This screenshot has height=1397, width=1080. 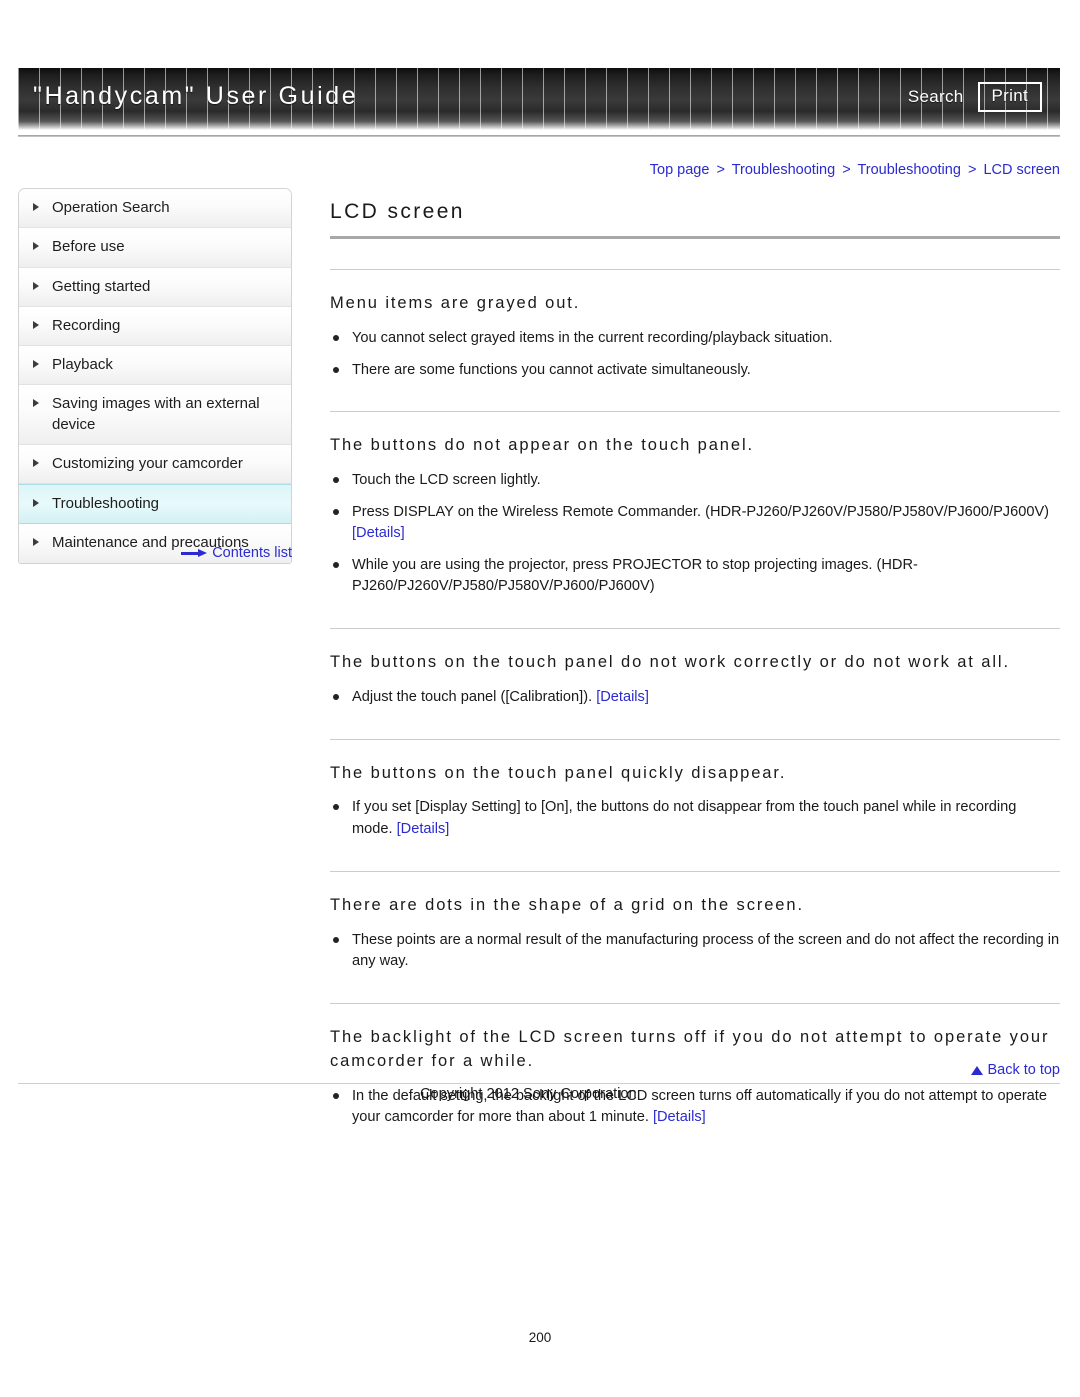 I want to click on sidebar-item-label: Operation Search, so click(x=111, y=207).